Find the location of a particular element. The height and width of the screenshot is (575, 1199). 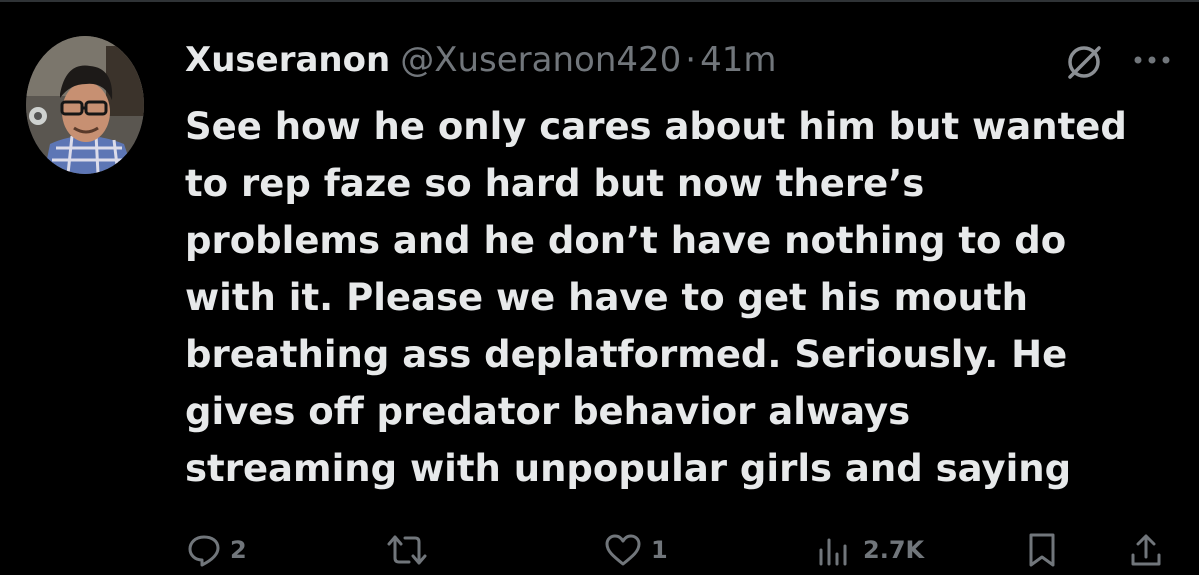

bookmark-button is located at coordinates (1042, 550).